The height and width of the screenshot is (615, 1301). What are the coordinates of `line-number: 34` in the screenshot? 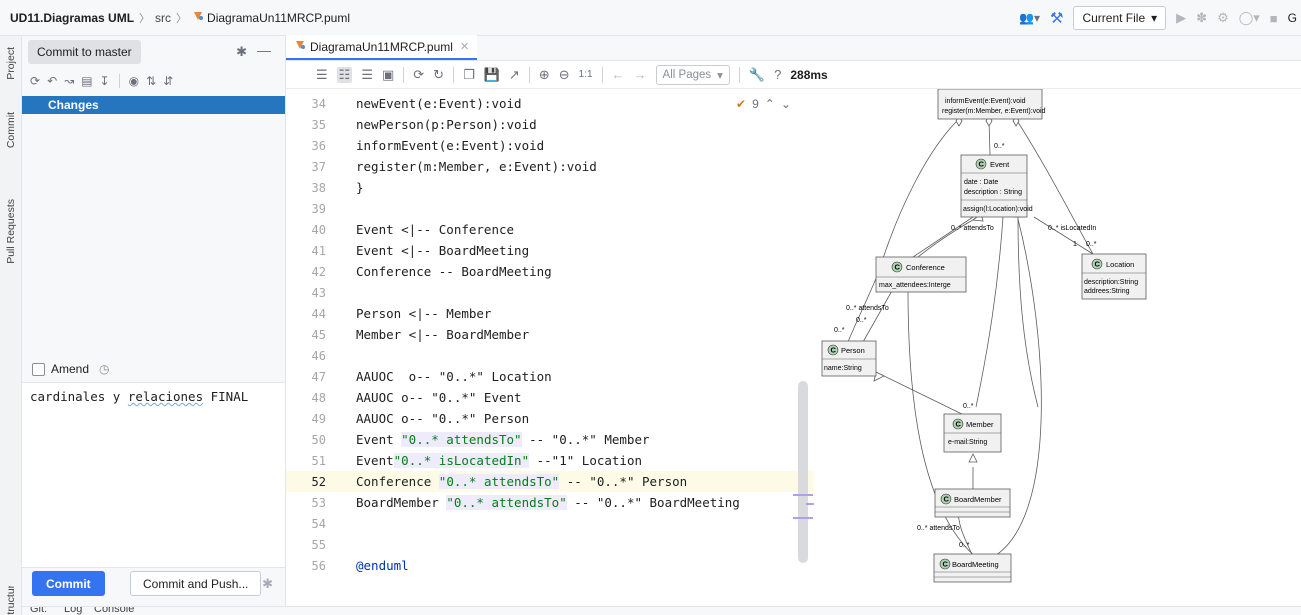 It's located at (318, 103).